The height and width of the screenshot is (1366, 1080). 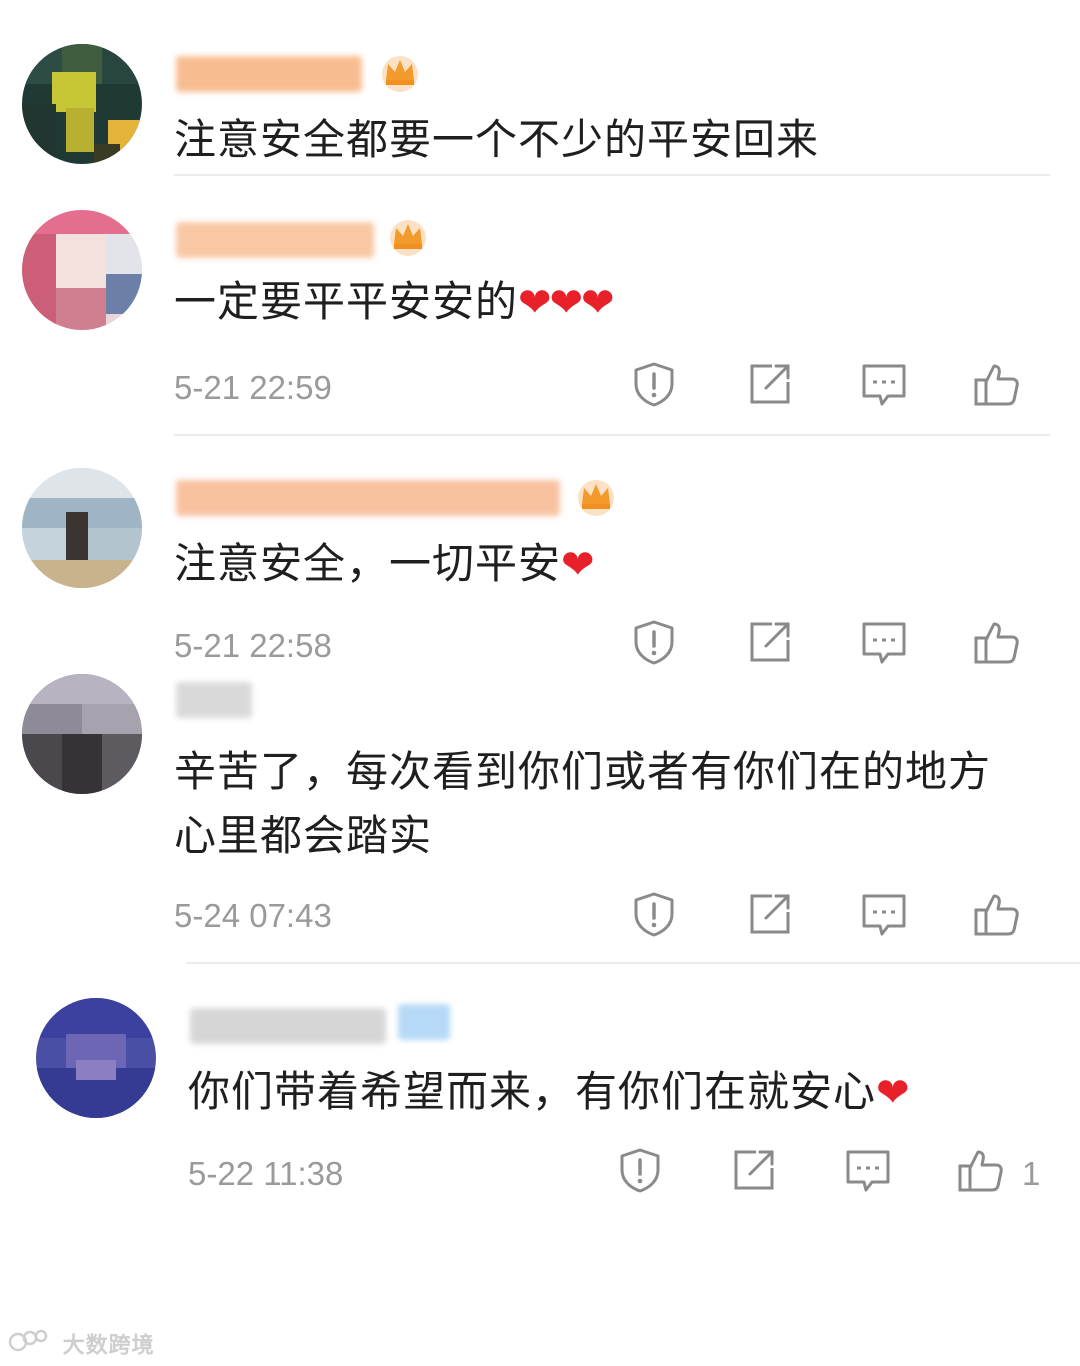 What do you see at coordinates (1031, 1173) in the screenshot?
I see `like-count: 1` at bounding box center [1031, 1173].